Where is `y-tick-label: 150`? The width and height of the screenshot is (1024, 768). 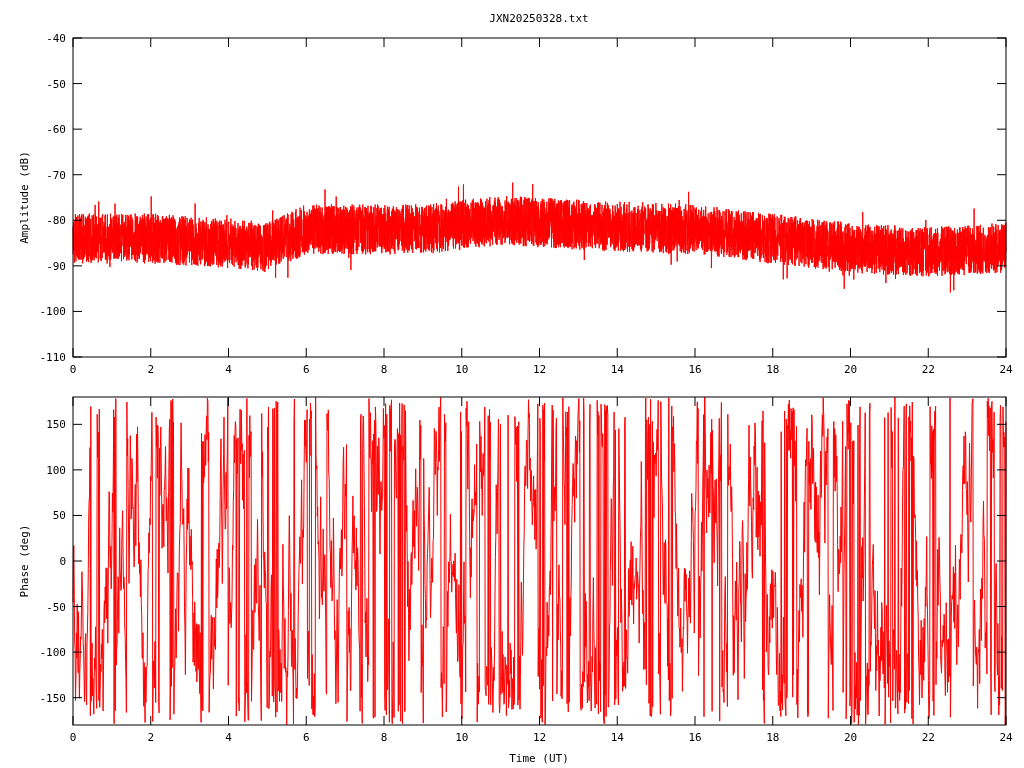
y-tick-label: 150 is located at coordinates (56, 425).